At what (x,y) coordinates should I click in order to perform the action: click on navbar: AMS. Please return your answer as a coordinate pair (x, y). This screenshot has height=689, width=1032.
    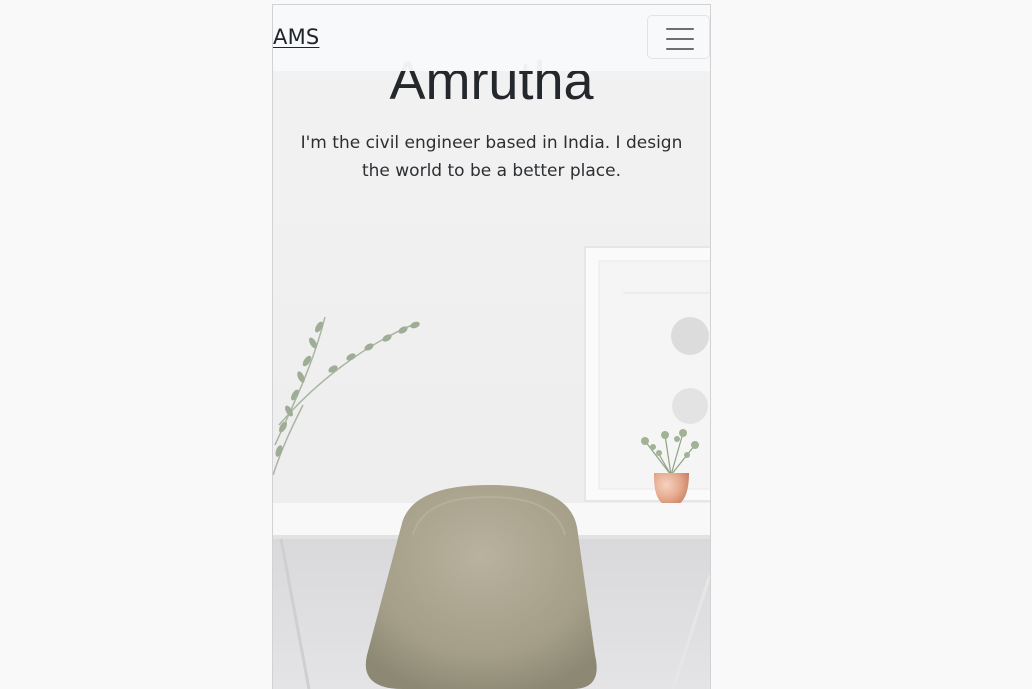
    Looking at the image, I should click on (491, 38).